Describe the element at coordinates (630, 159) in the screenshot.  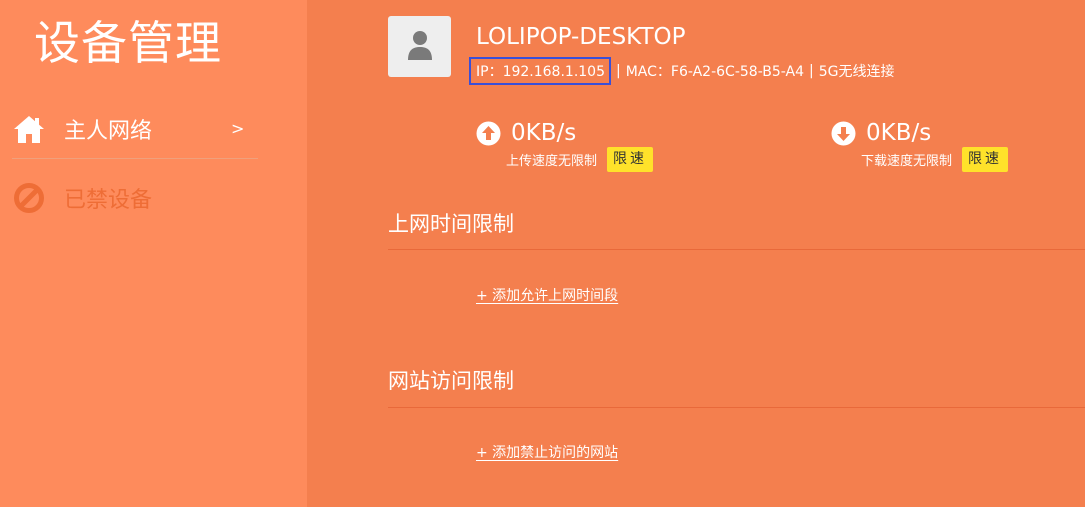
I see `upload-limit-button: 限速` at that location.